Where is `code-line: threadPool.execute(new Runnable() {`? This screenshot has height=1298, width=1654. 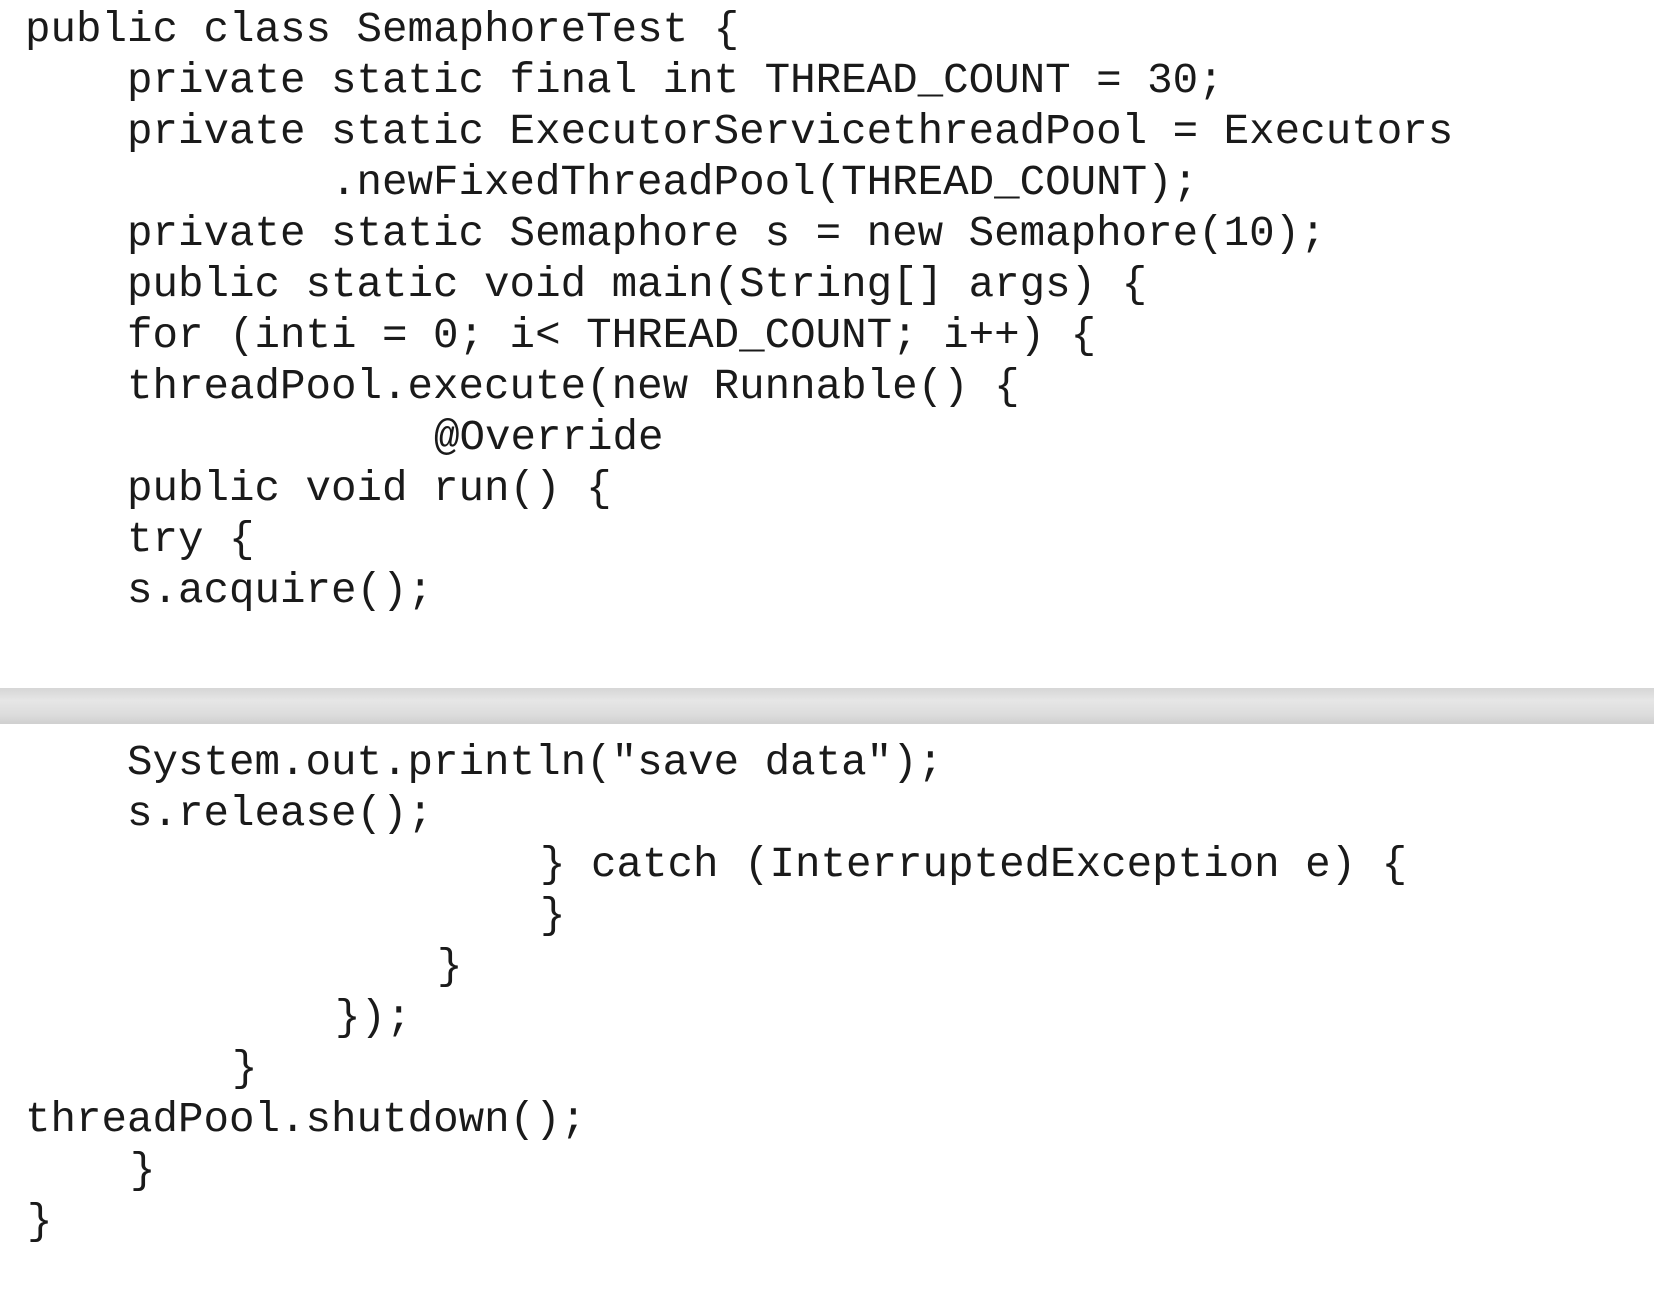 code-line: threadPool.execute(new Runnable() { is located at coordinates (573, 387).